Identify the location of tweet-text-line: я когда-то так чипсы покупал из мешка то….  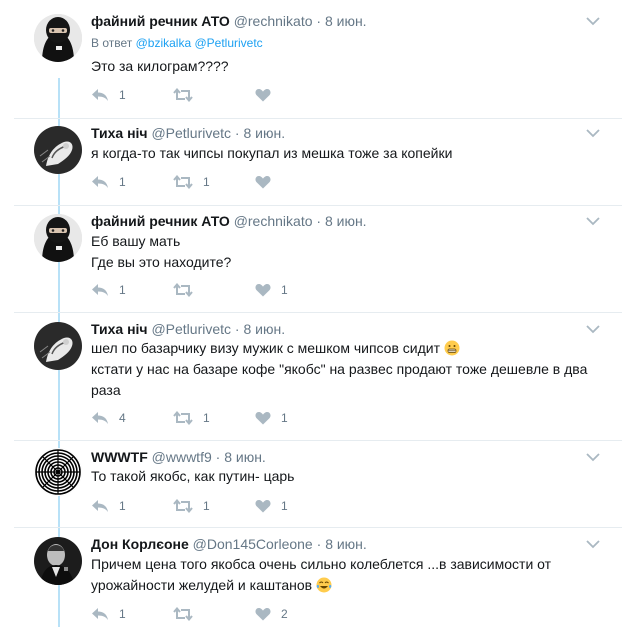
(272, 153).